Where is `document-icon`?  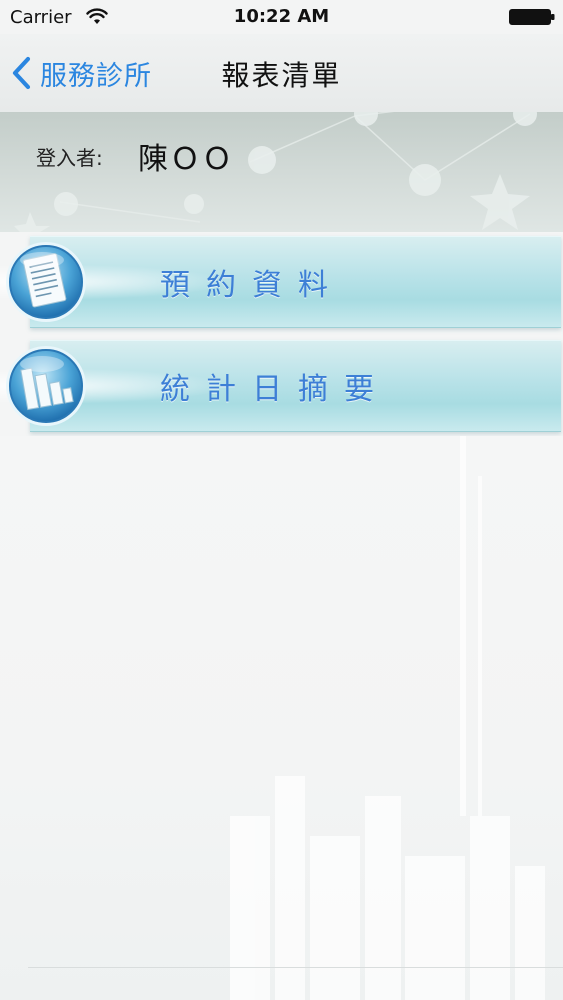
document-icon is located at coordinates (46, 282).